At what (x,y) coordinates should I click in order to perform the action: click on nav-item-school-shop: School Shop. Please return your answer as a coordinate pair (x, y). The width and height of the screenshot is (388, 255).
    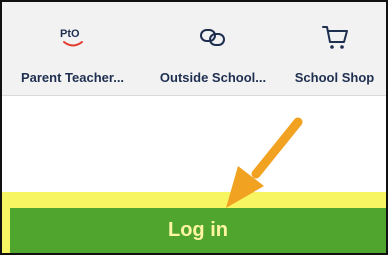
    Looking at the image, I should click on (334, 48).